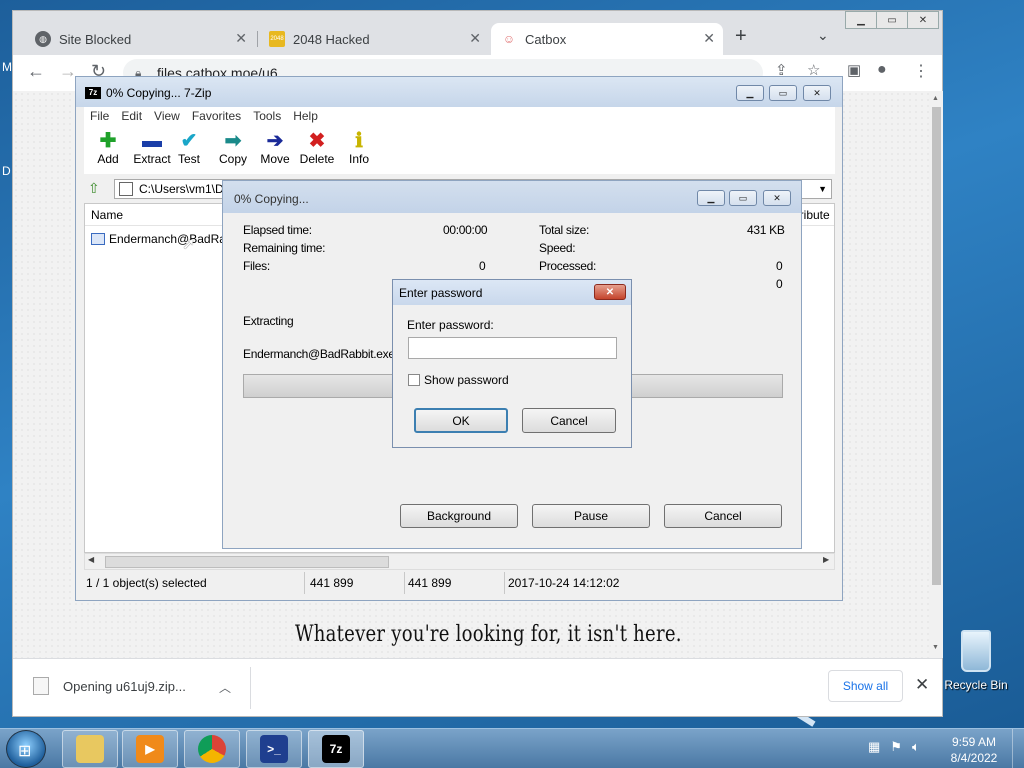 Image resolution: width=1024 pixels, height=768 pixels. Describe the element at coordinates (159, 93) in the screenshot. I see `window-title: 0% Copying... 7-Zip` at that location.